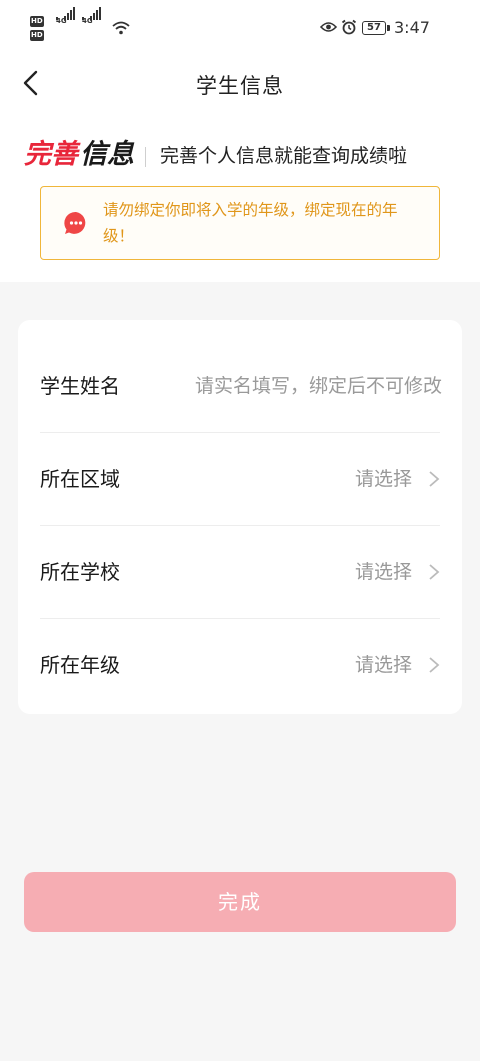 The height and width of the screenshot is (1061, 480). What do you see at coordinates (240, 479) in the screenshot?
I see `form-row-region: 所在区域 请选择` at bounding box center [240, 479].